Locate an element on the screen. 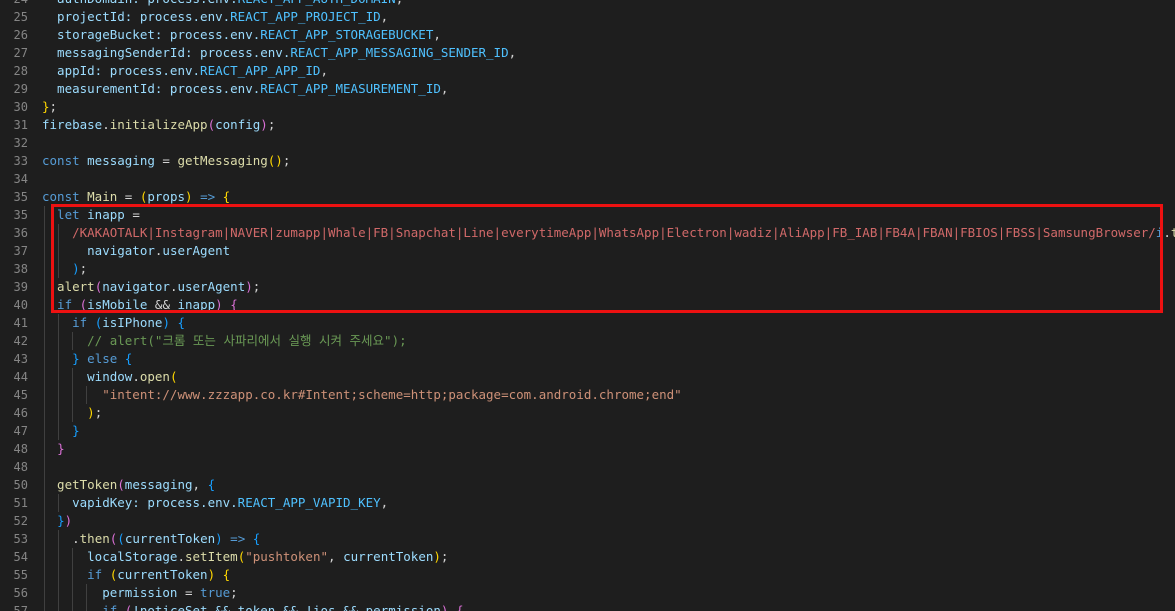 The width and height of the screenshot is (1175, 611). code-line: 30}; is located at coordinates (587, 107).